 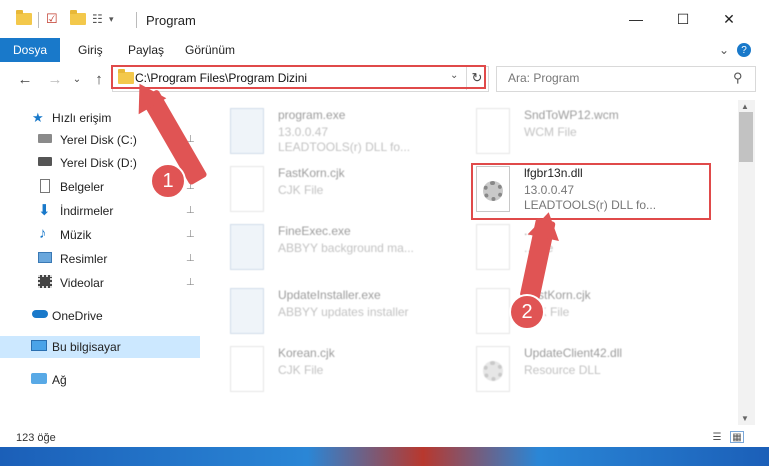 What do you see at coordinates (45, 186) in the screenshot?
I see `document-icon` at bounding box center [45, 186].